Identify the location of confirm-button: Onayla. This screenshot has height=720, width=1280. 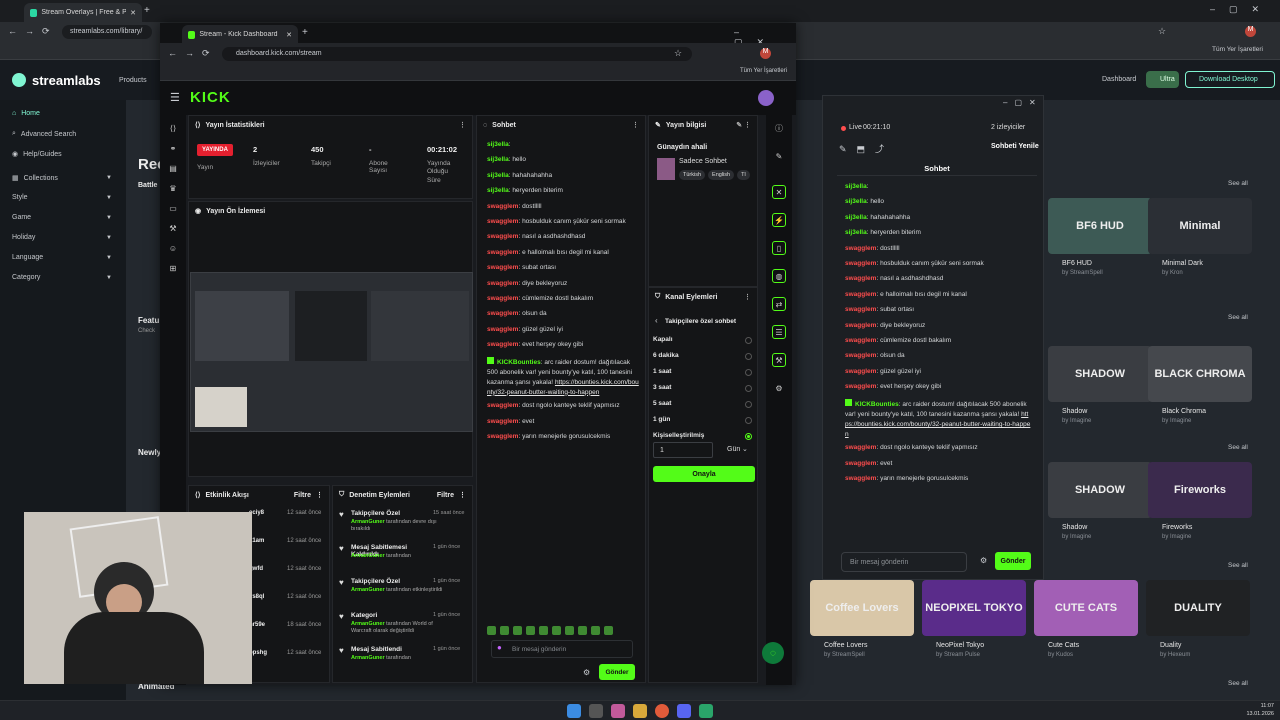
(704, 474).